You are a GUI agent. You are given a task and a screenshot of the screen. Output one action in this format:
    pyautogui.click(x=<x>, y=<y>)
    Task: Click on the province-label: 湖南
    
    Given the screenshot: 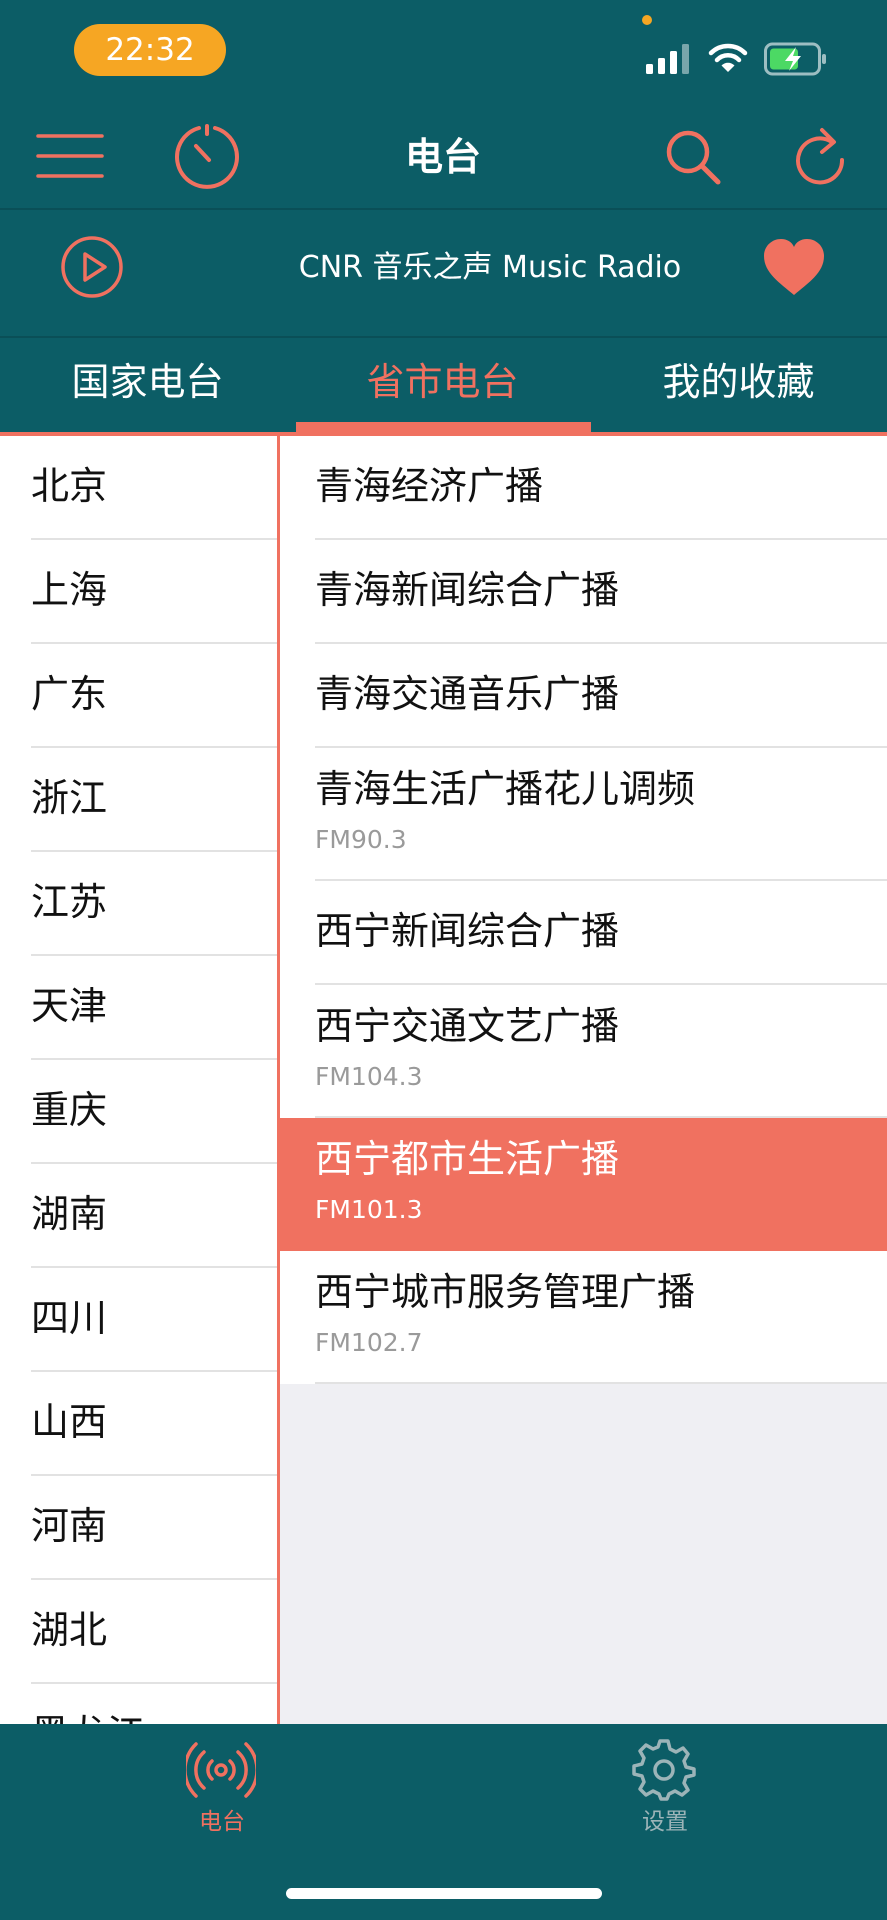 What is the action you would take?
    pyautogui.click(x=69, y=1214)
    